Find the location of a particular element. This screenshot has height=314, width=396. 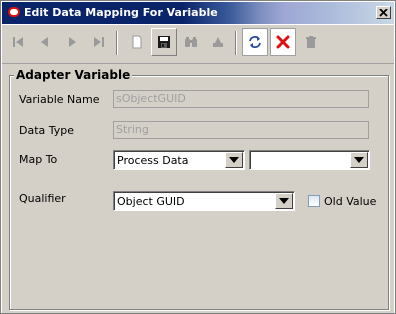

find-button is located at coordinates (191, 42).